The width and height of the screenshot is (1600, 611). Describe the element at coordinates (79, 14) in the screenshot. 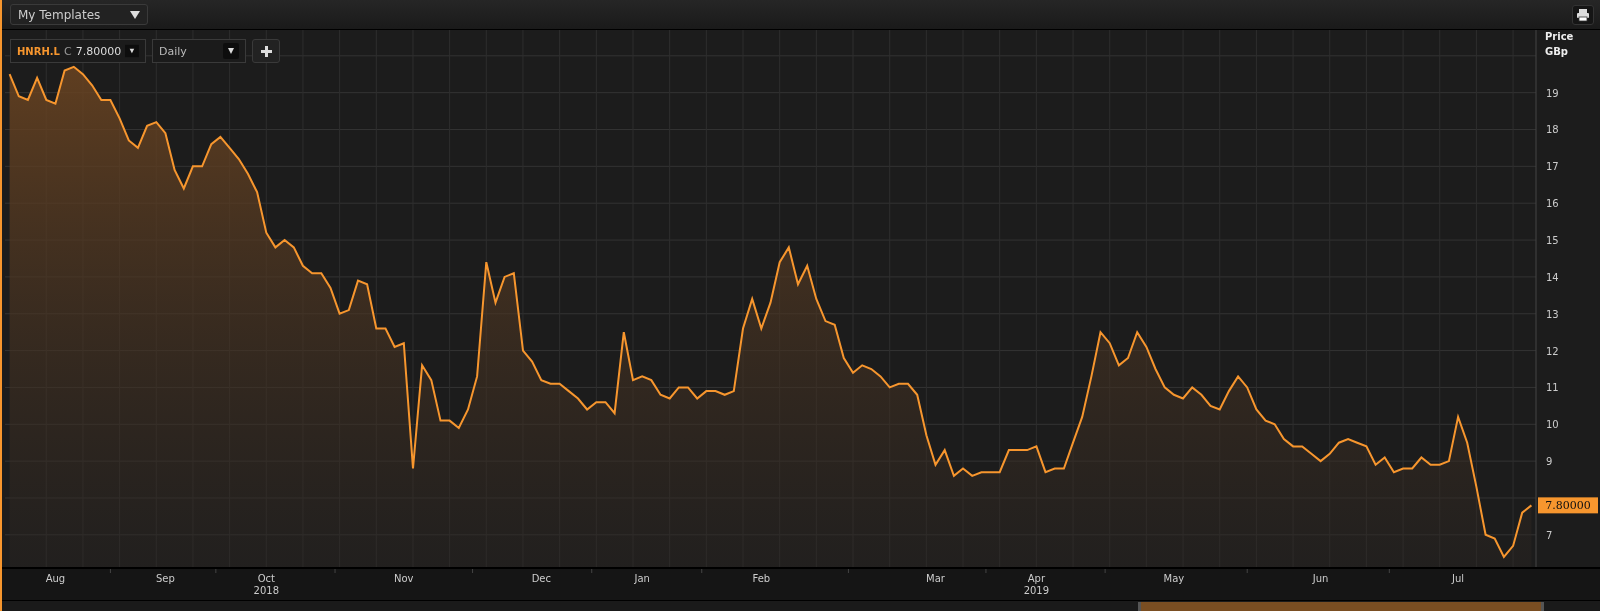

I see `templates-dropdown: My Templates` at that location.